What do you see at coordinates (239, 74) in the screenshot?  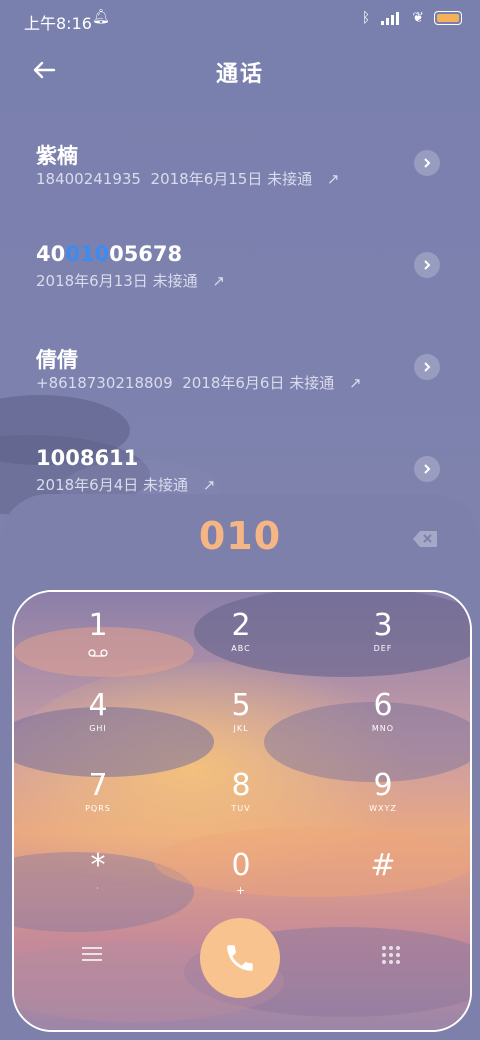 I see `page-title: 通话` at bounding box center [239, 74].